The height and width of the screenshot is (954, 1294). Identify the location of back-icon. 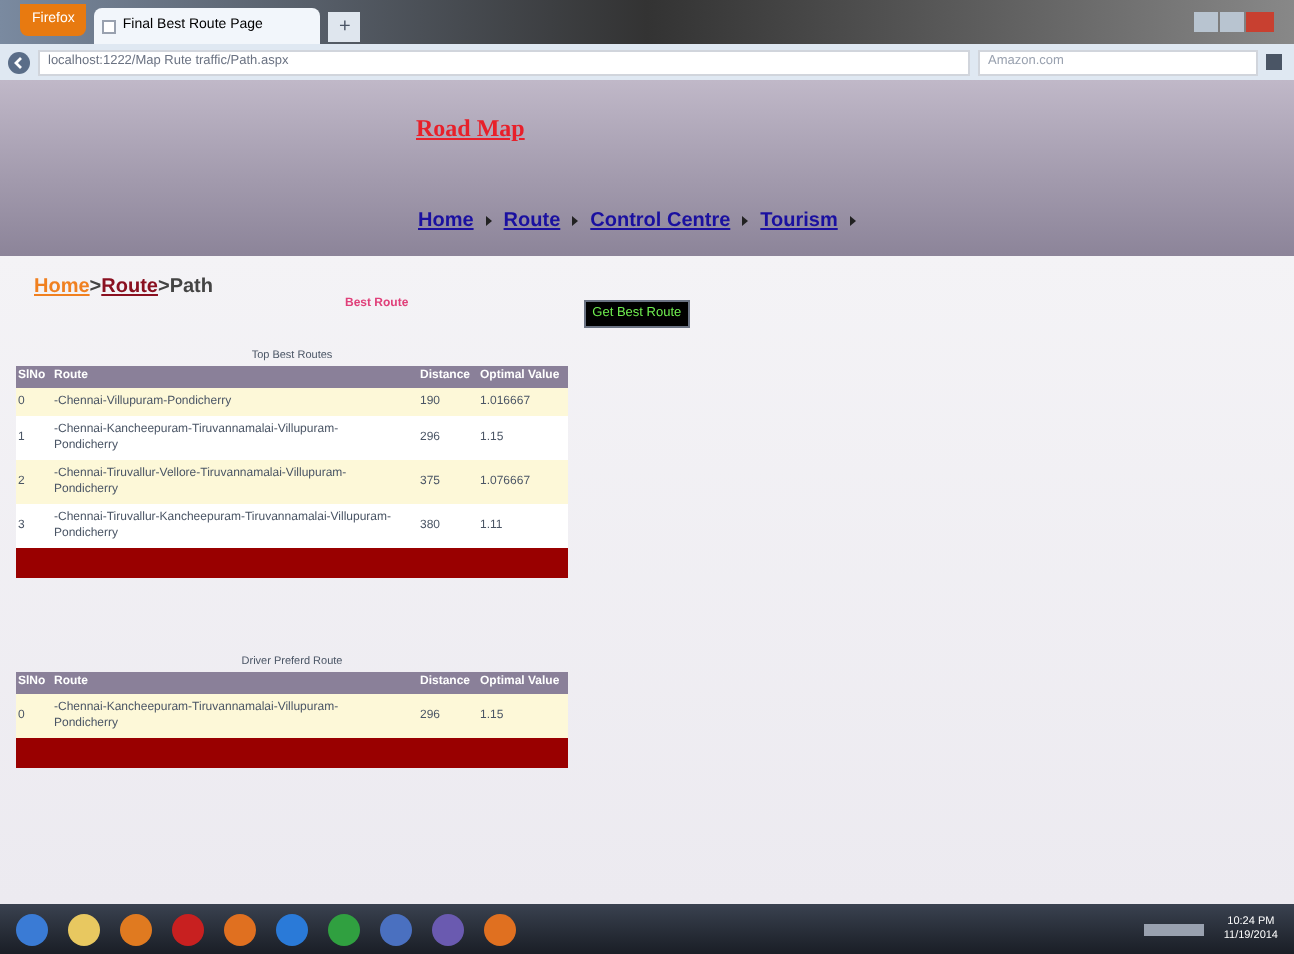
(19, 62).